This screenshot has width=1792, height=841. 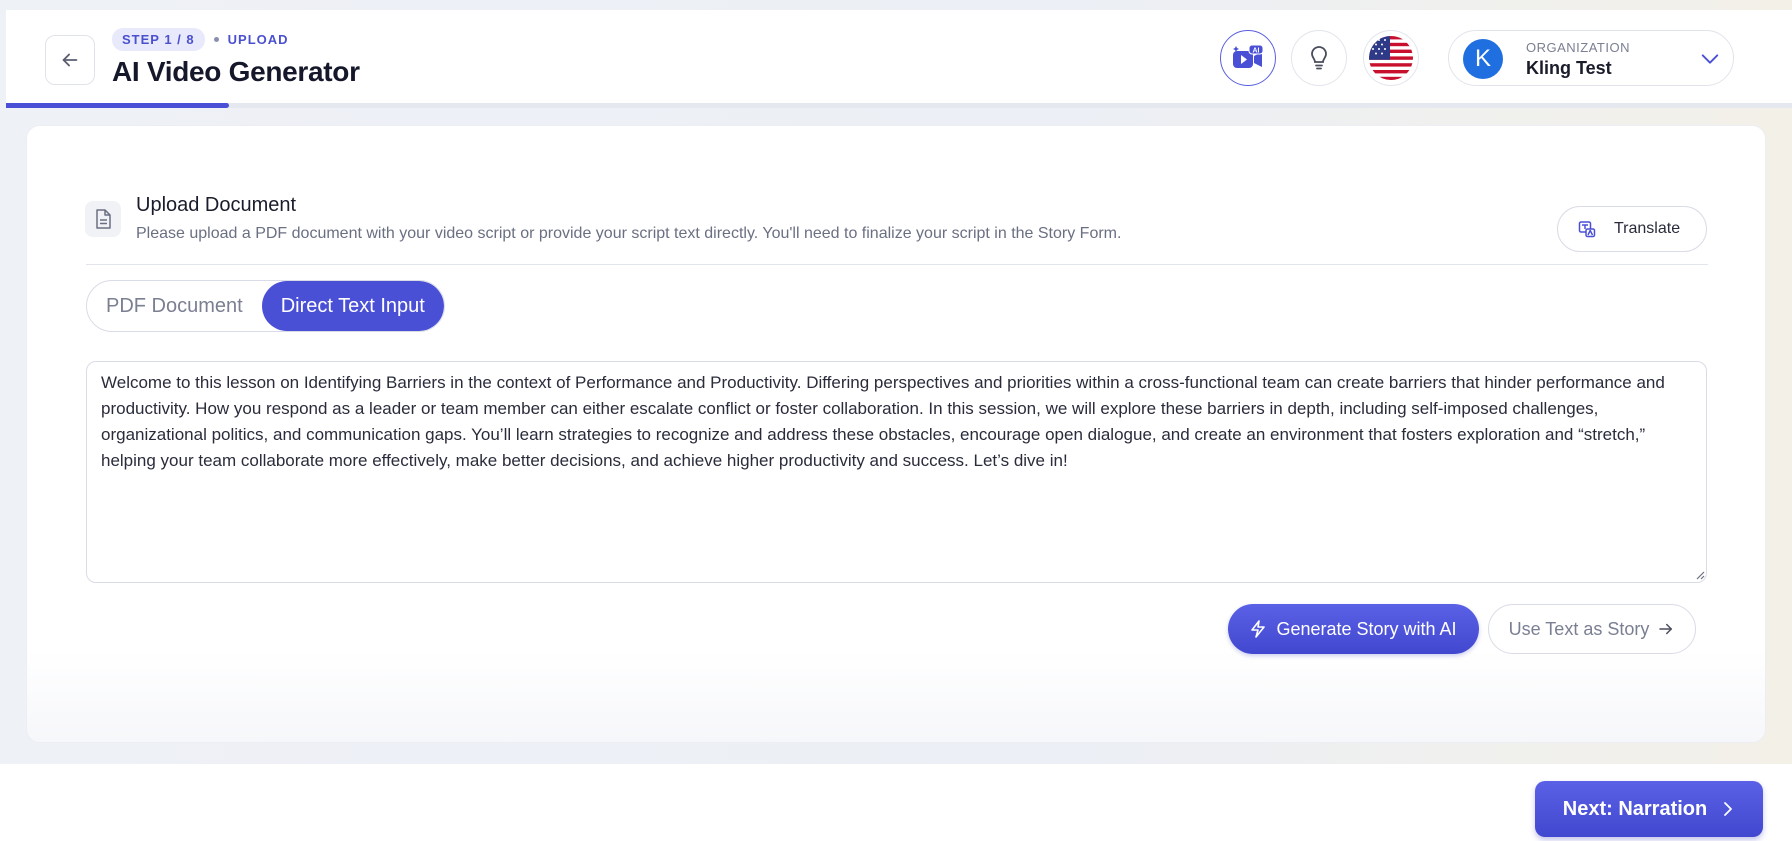 I want to click on lightning-icon, so click(x=1258, y=629).